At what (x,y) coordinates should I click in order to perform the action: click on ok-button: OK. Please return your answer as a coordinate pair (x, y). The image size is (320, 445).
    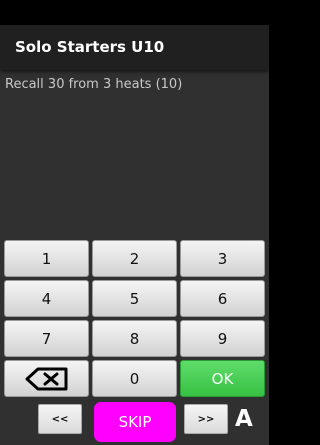
    Looking at the image, I should click on (222, 378).